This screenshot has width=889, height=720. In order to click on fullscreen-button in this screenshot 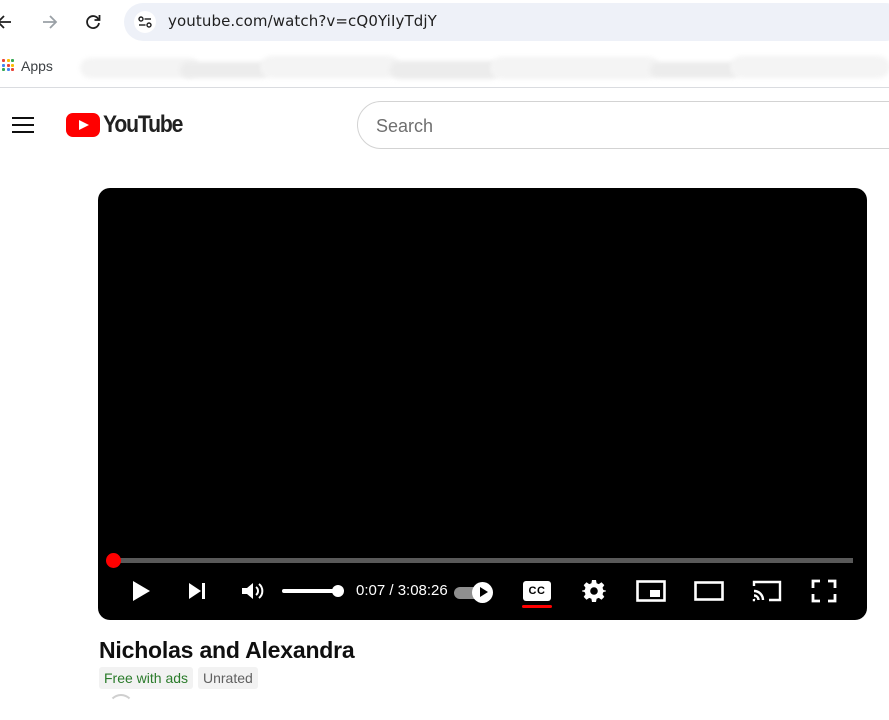, I will do `click(824, 591)`.